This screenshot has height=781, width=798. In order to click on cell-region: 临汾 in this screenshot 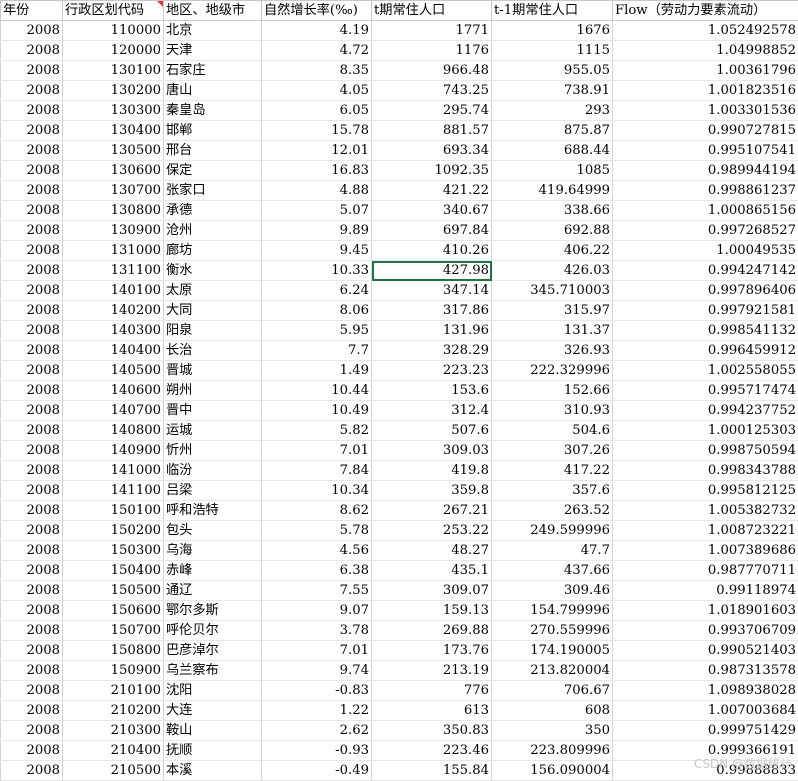, I will do `click(213, 471)`.